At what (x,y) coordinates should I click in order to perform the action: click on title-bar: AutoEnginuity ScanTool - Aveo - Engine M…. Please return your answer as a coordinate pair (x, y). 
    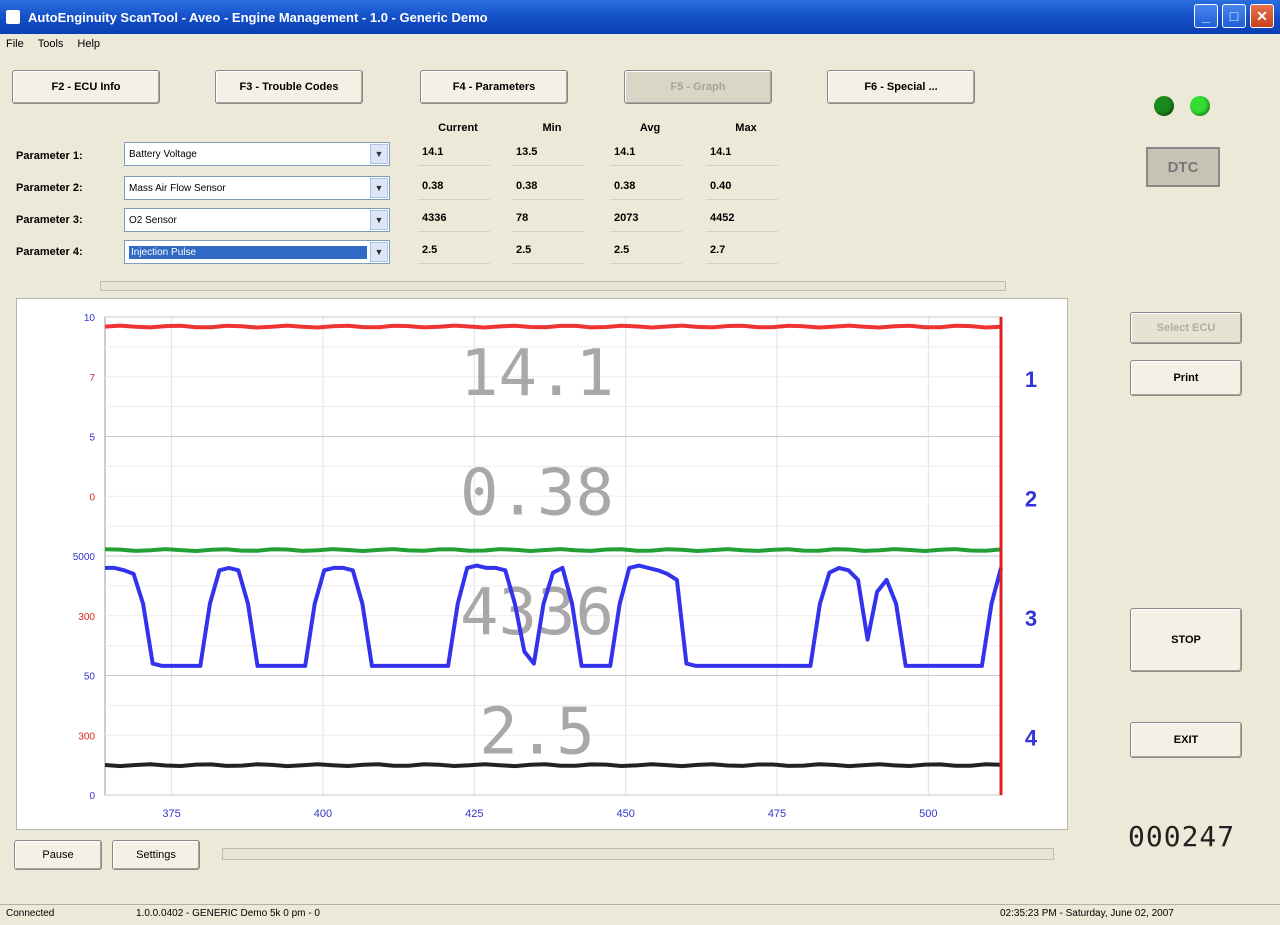
    Looking at the image, I should click on (640, 17).